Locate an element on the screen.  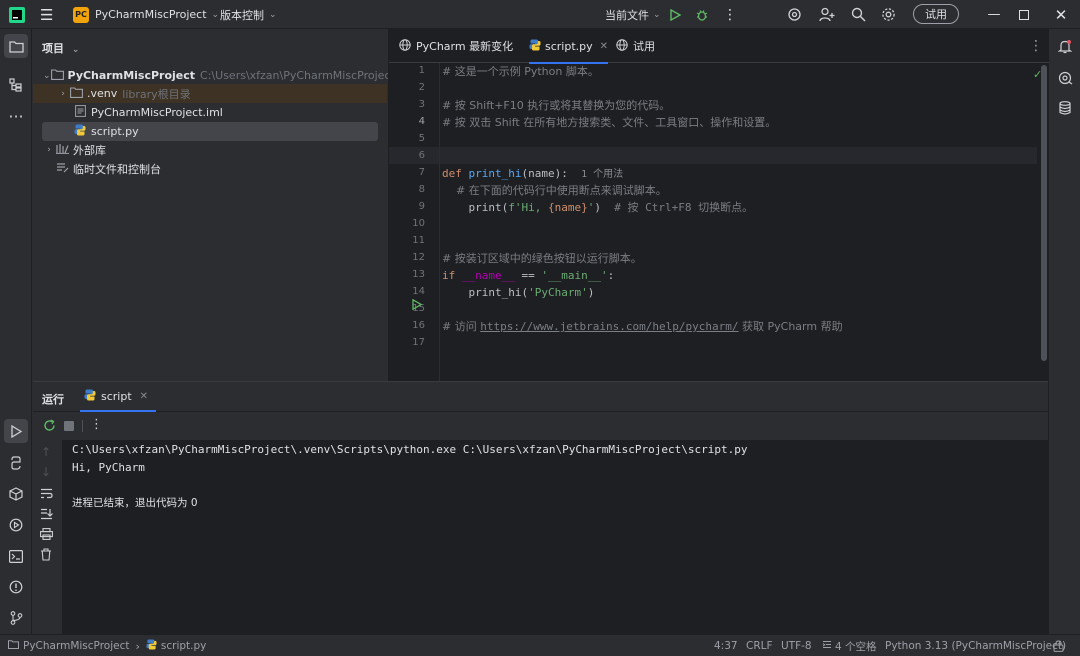
tree-item-iml: PyCharmMiscProject.iml is located at coordinates (210, 112).